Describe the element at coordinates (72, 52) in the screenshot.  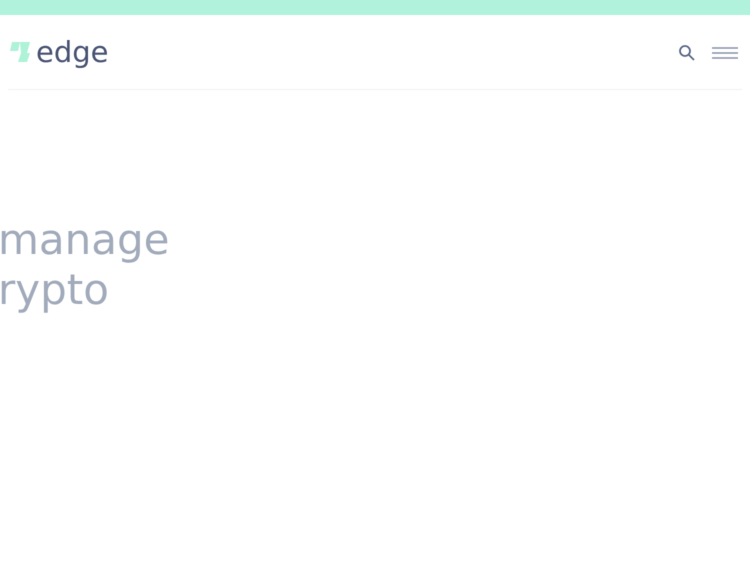
I see `logo-text: edge` at that location.